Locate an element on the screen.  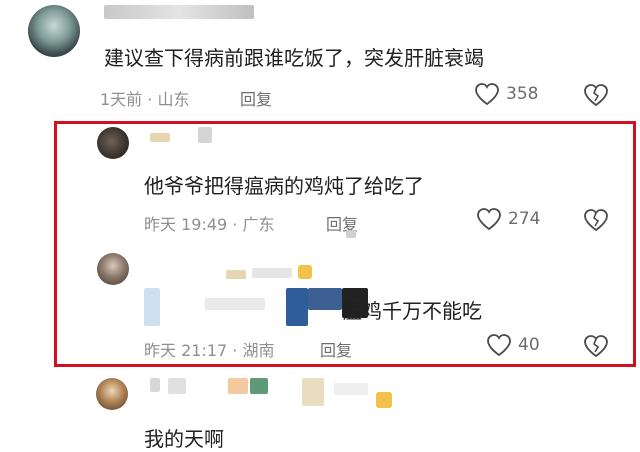
comment-text: 瘟鸡千万不能吃 is located at coordinates (412, 311).